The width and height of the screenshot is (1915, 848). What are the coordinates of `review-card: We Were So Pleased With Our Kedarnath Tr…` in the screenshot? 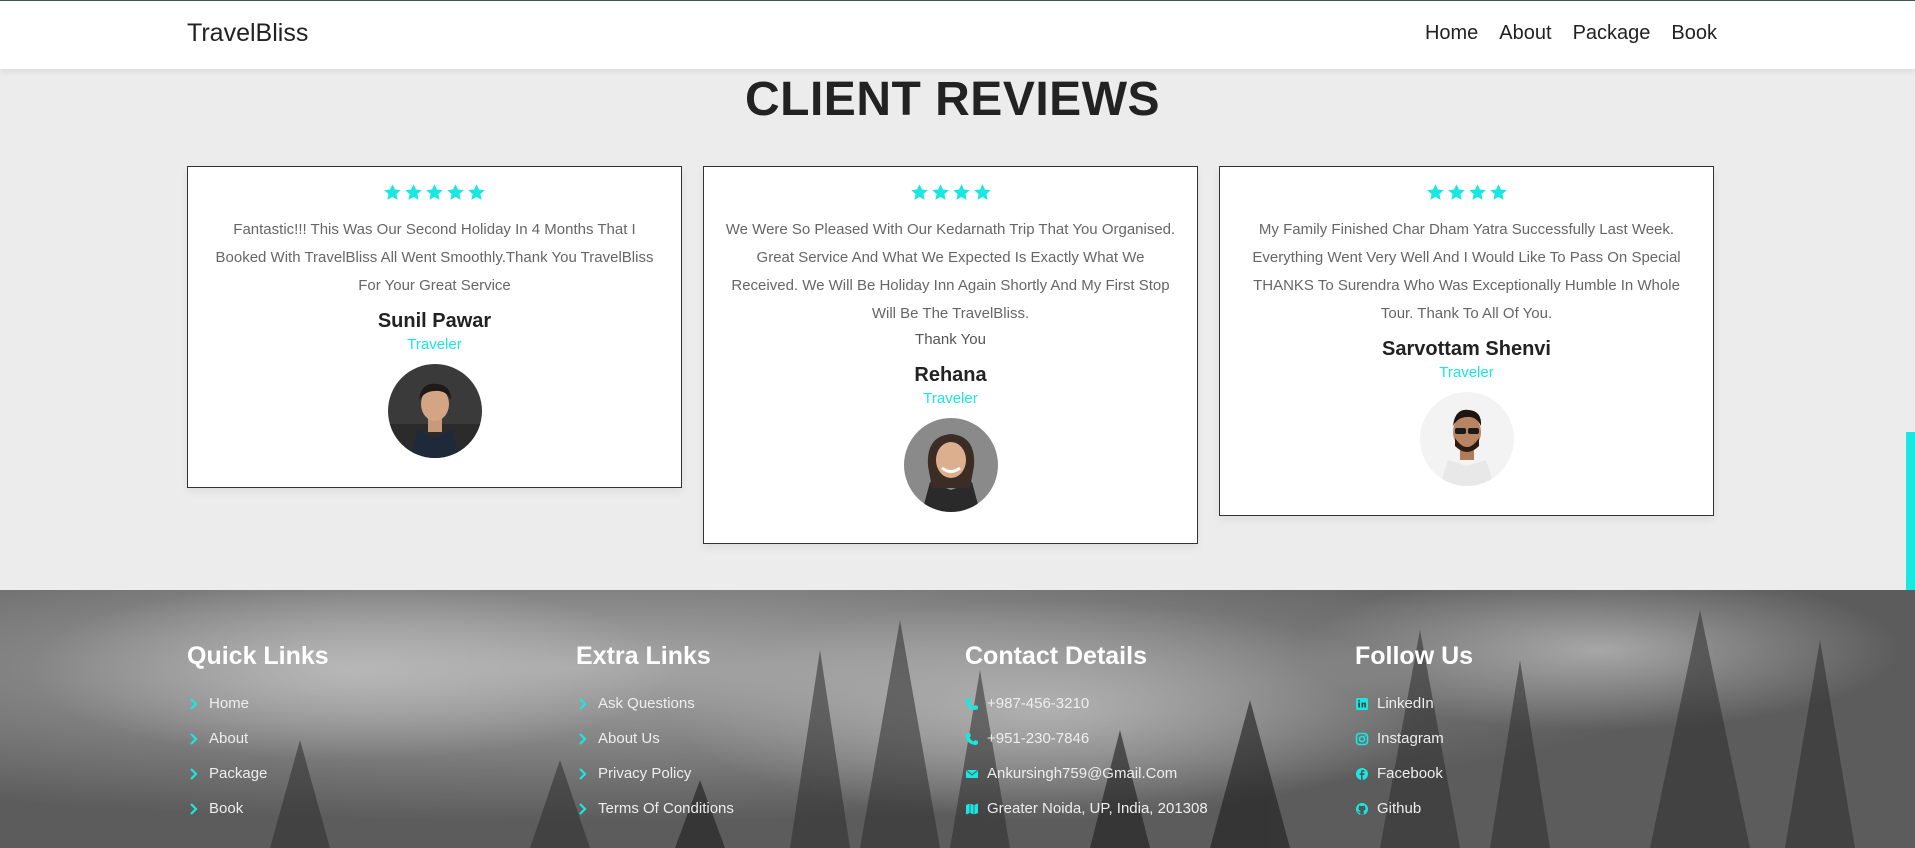 It's located at (950, 355).